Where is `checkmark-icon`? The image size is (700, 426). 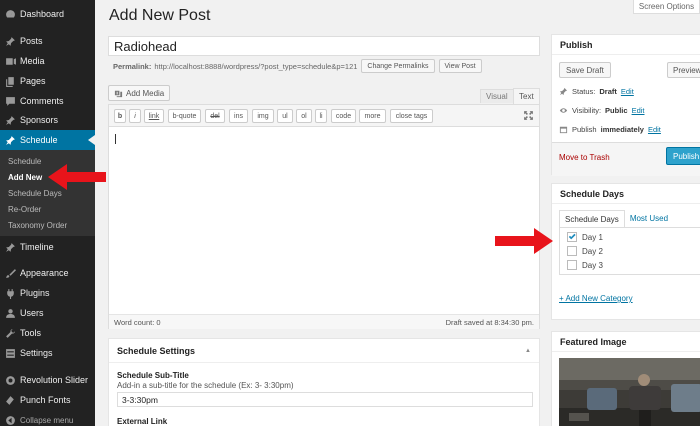
checkmark-icon is located at coordinates (572, 236).